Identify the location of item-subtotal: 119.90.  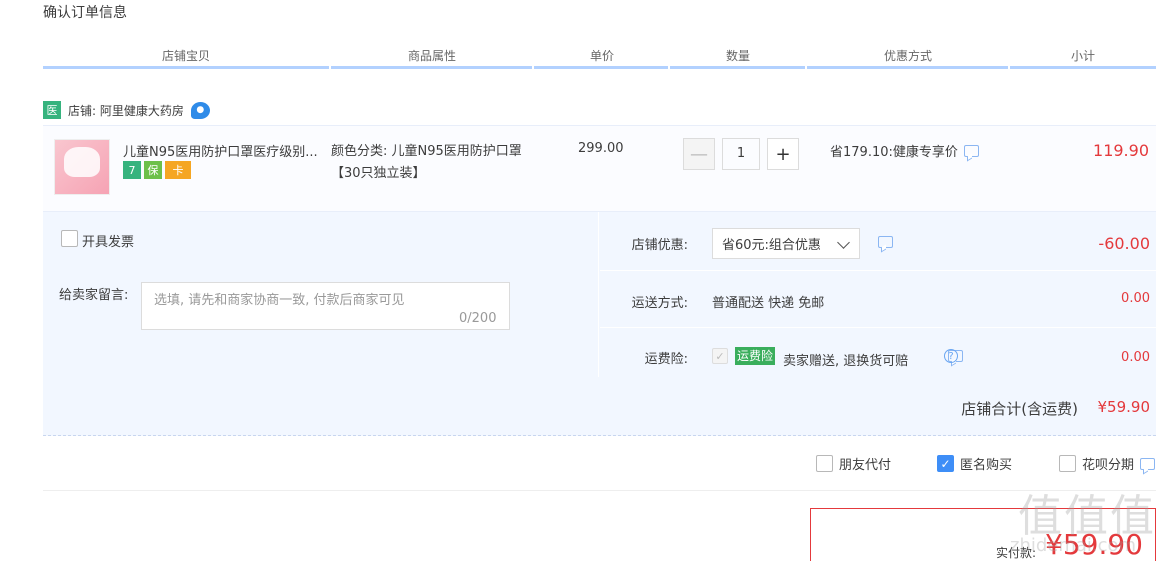
(1121, 150).